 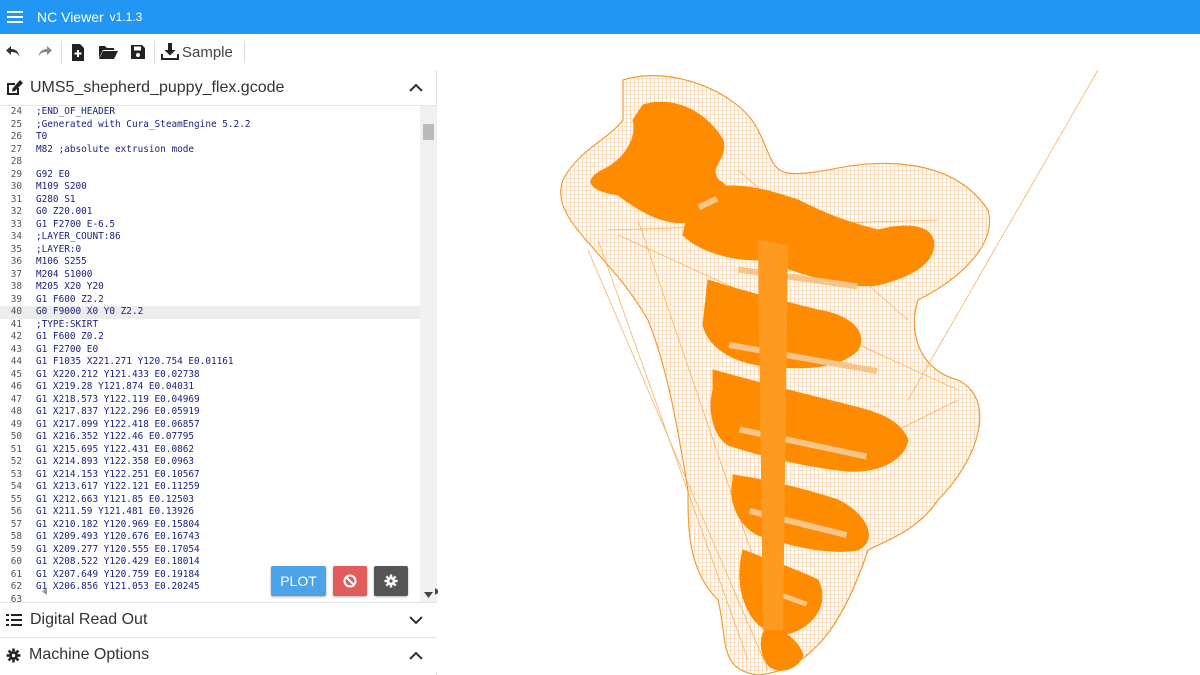 What do you see at coordinates (210, 187) in the screenshot?
I see `code-line: 30 M109 S200` at bounding box center [210, 187].